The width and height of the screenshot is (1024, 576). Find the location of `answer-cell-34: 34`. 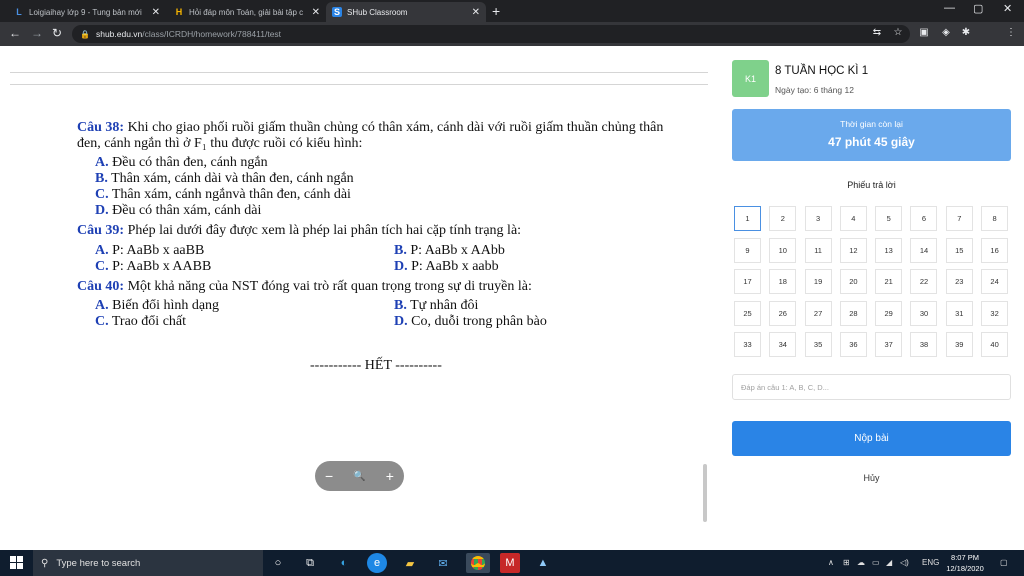

answer-cell-34: 34 is located at coordinates (783, 344).